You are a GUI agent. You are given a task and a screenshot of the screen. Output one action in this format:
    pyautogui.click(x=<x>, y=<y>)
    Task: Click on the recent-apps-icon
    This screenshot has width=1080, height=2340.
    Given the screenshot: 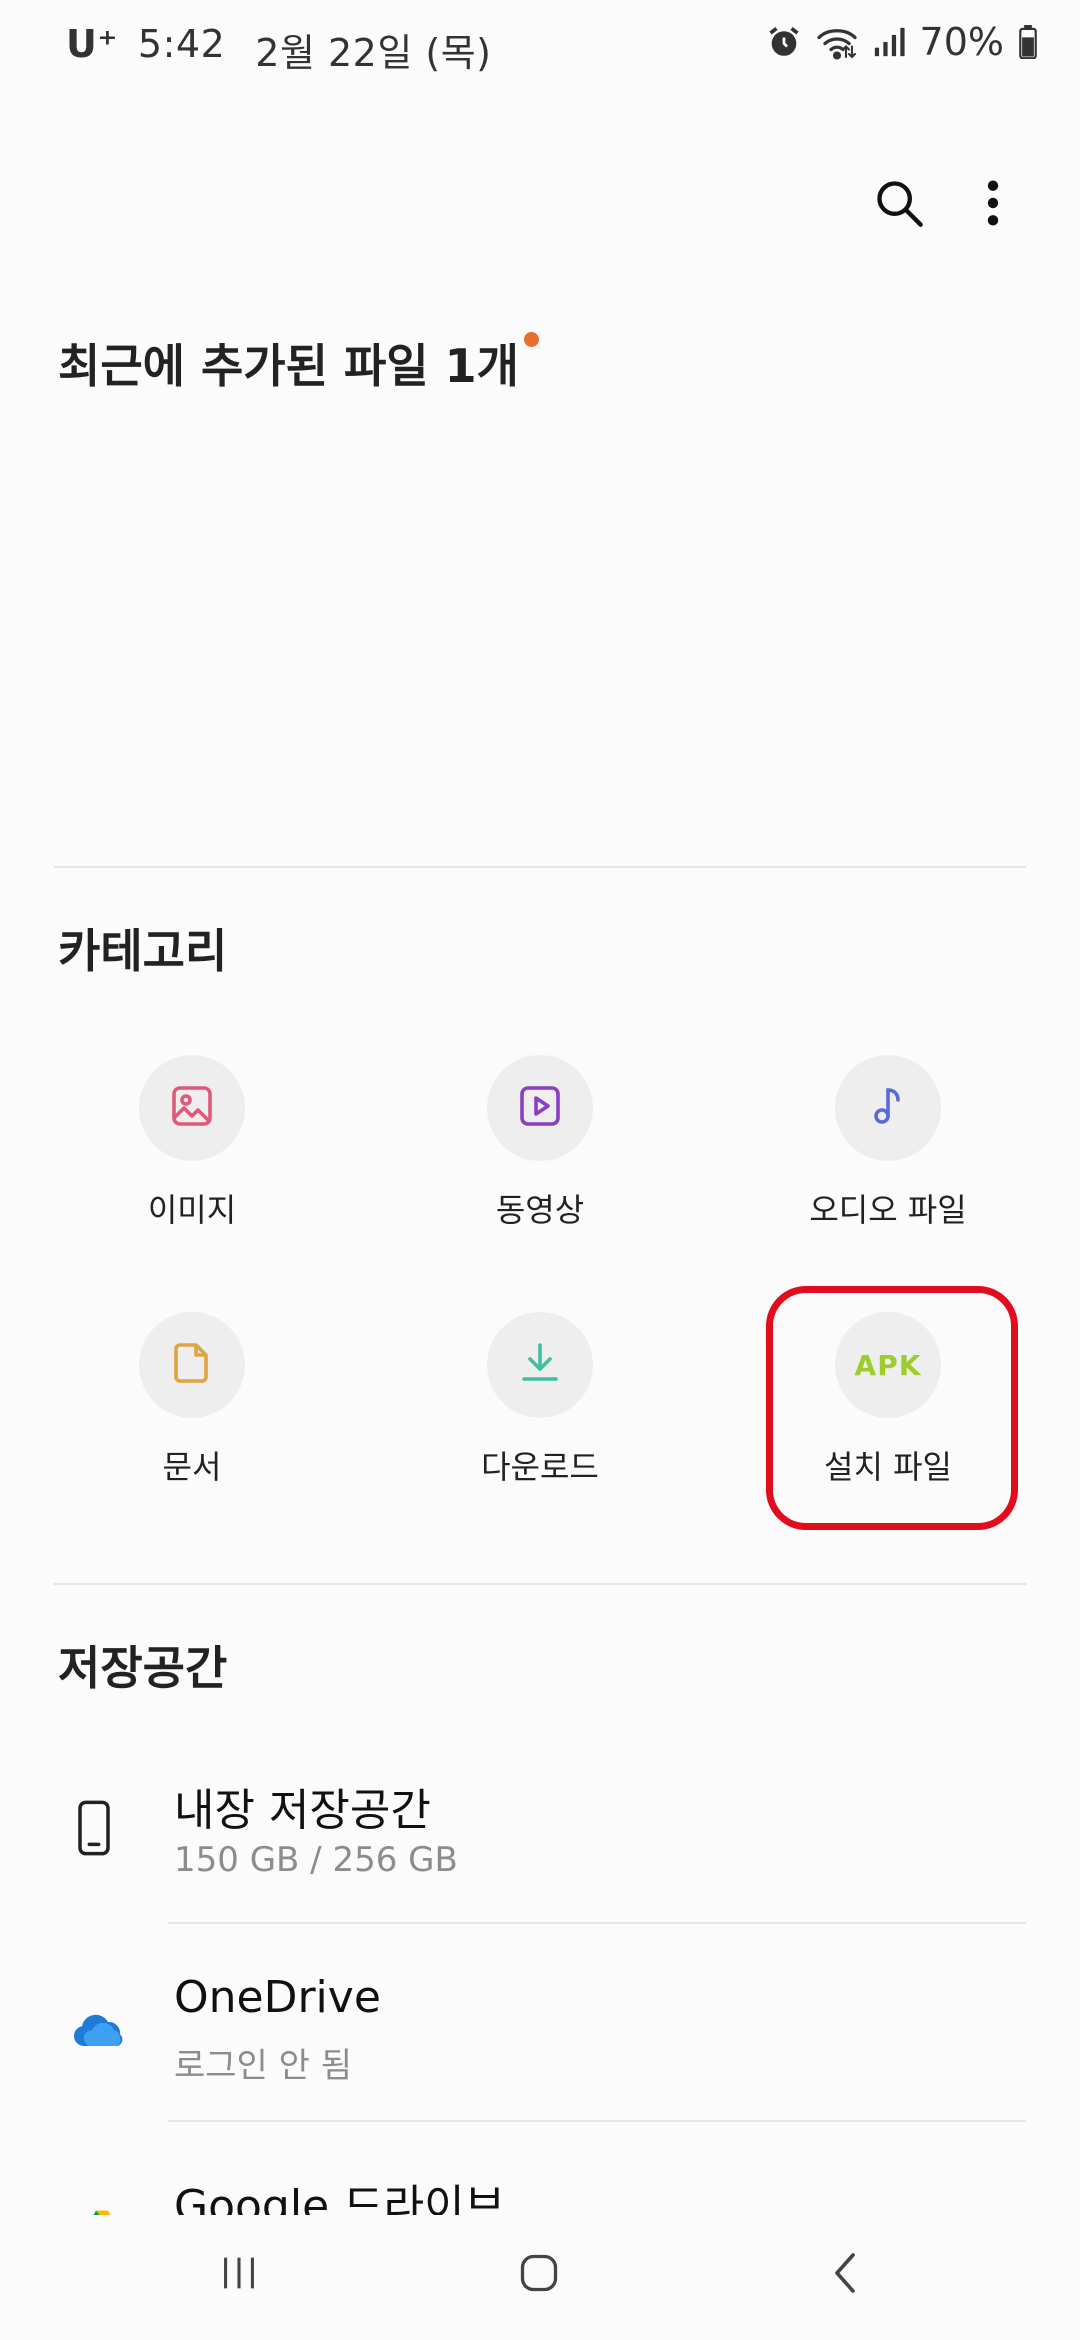 What is the action you would take?
    pyautogui.click(x=239, y=2275)
    